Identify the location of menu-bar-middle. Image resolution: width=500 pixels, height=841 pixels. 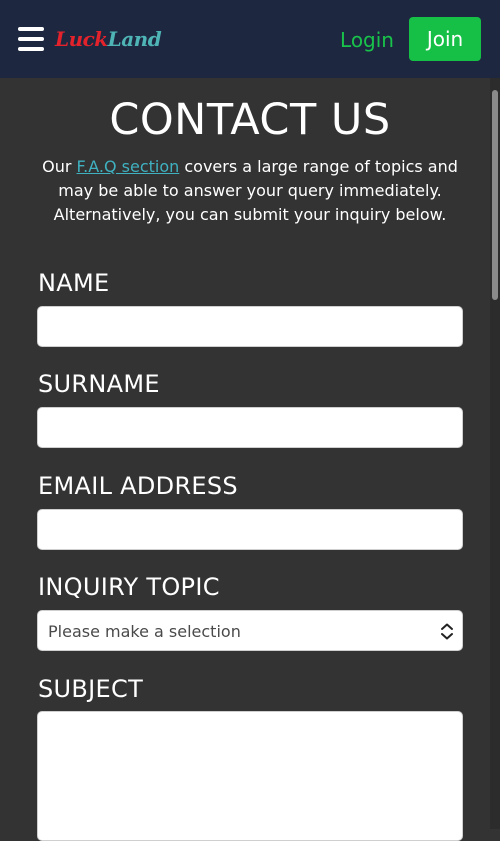
(31, 39).